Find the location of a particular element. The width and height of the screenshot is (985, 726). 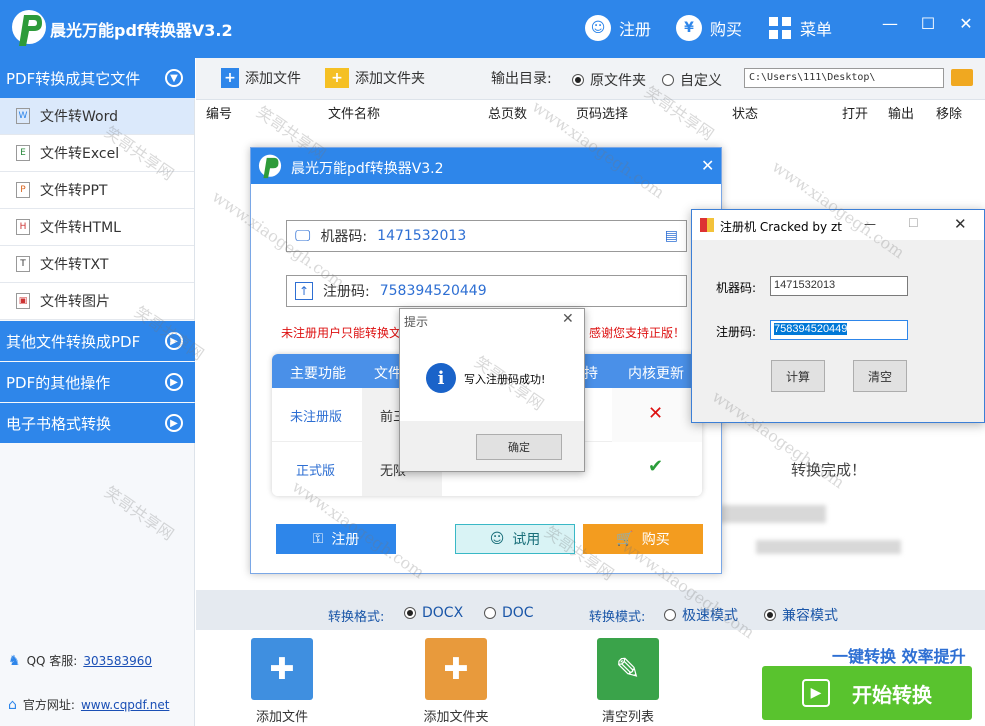

sidebar-item-to-image: ▣ 文件转图片 is located at coordinates (97, 301).